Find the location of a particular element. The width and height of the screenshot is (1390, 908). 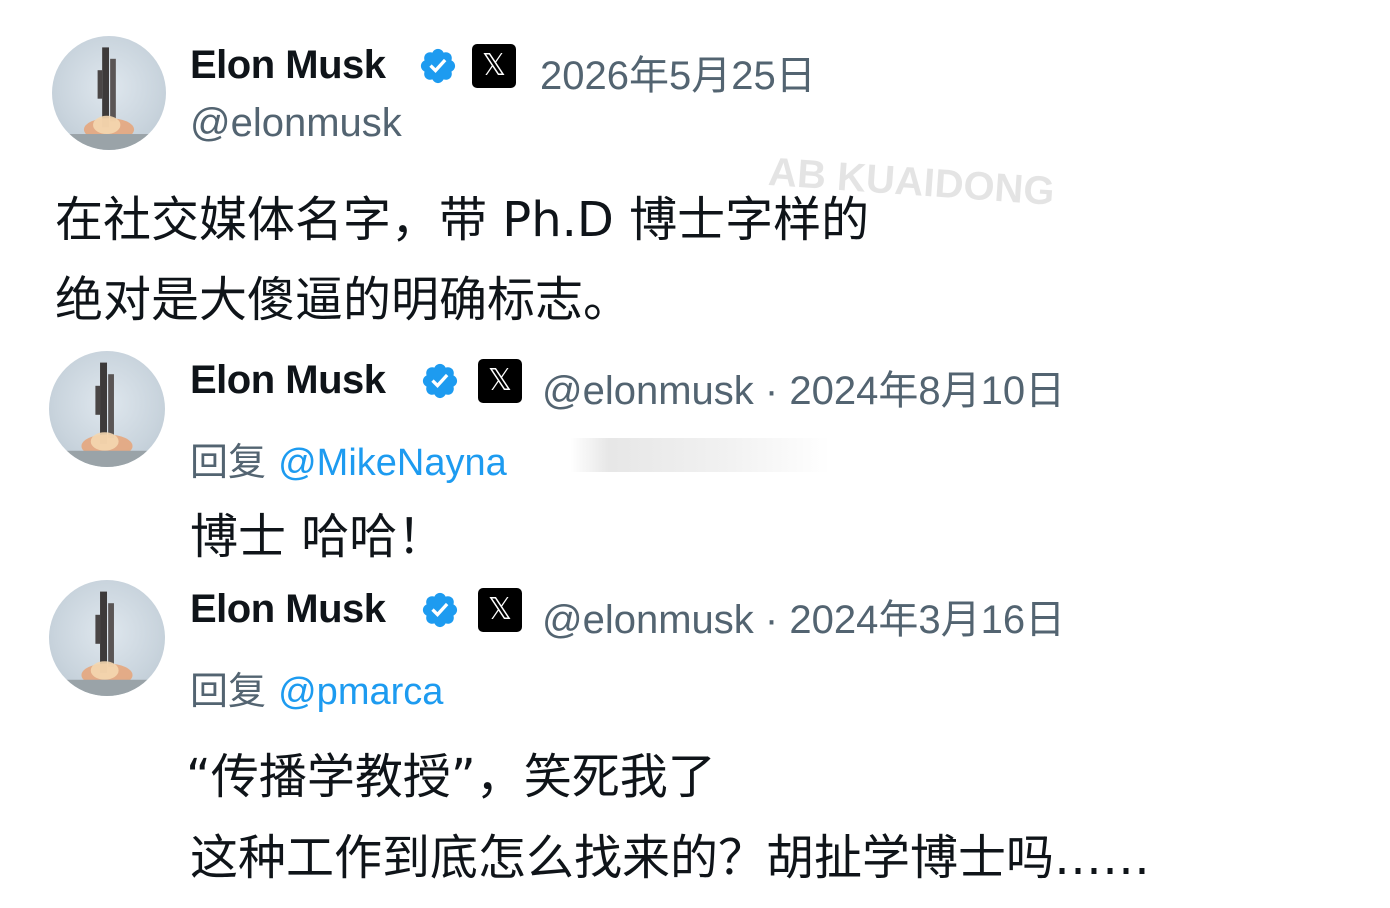

reply-context: 回复 @MikeNayna is located at coordinates (348, 458).